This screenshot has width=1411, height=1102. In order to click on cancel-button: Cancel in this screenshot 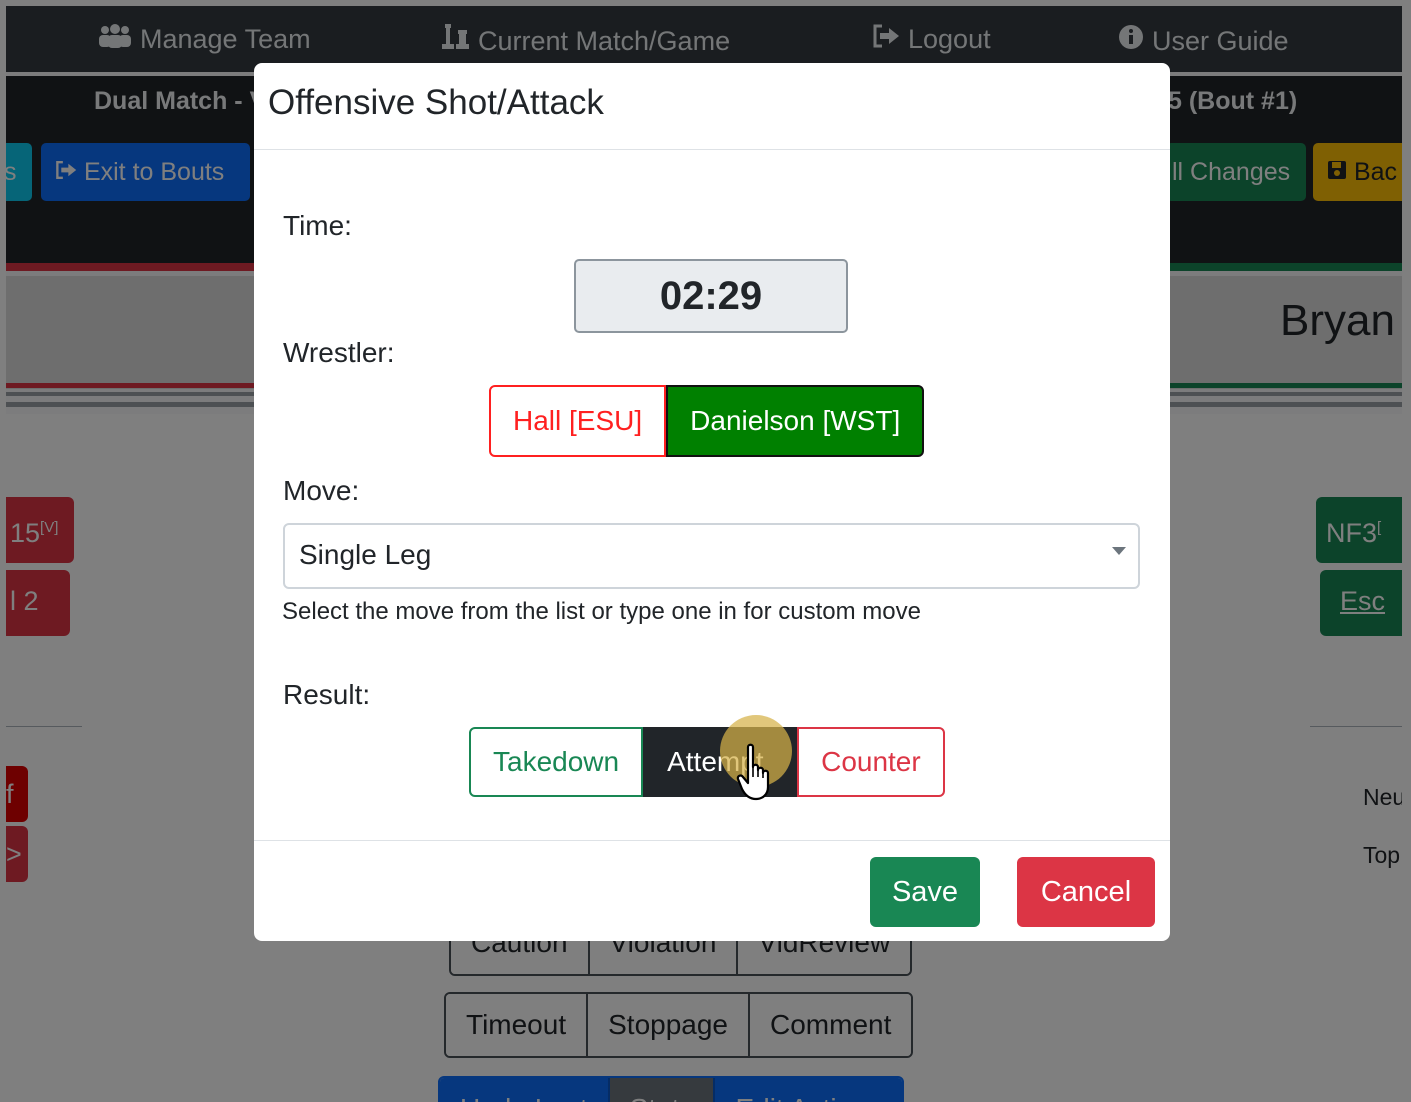, I will do `click(1086, 892)`.